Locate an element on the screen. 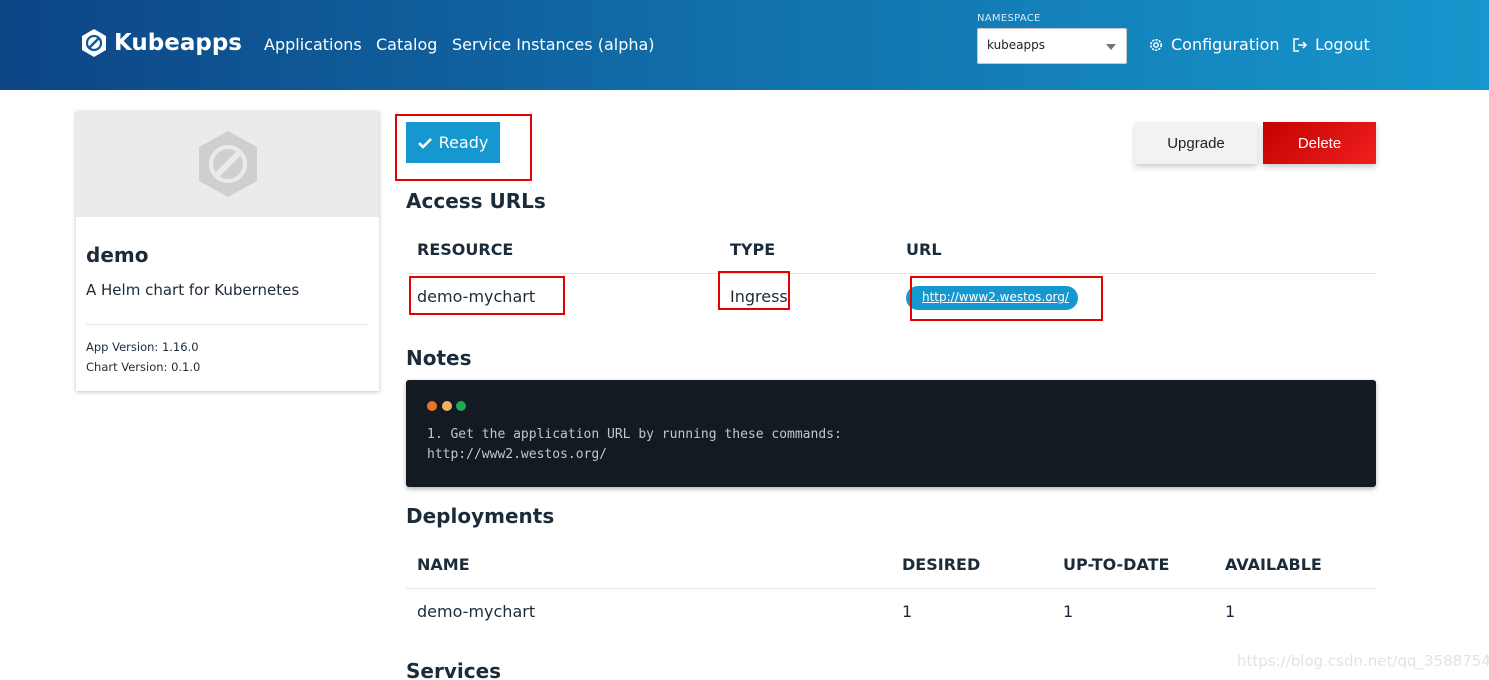 The width and height of the screenshot is (1489, 680). logout-icon is located at coordinates (1300, 44).